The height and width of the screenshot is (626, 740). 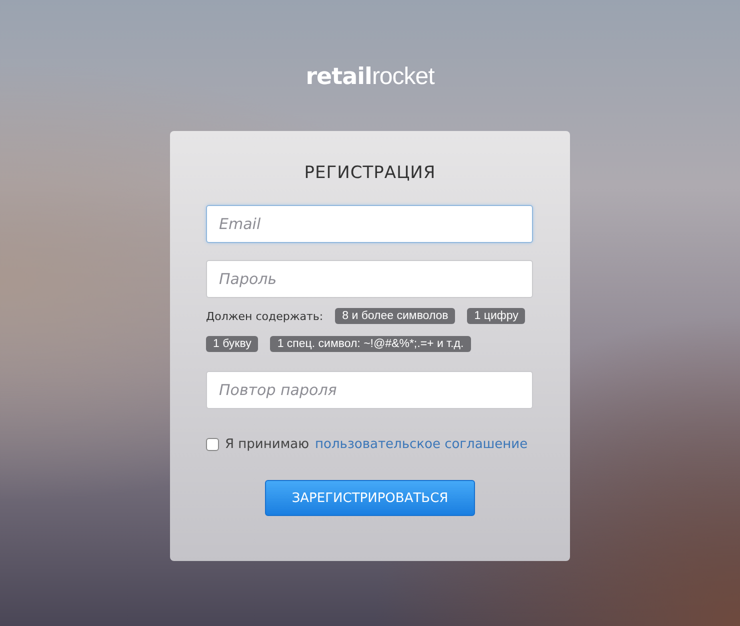 What do you see at coordinates (370, 173) in the screenshot?
I see `form-title: РЕГИСТРАЦИЯ` at bounding box center [370, 173].